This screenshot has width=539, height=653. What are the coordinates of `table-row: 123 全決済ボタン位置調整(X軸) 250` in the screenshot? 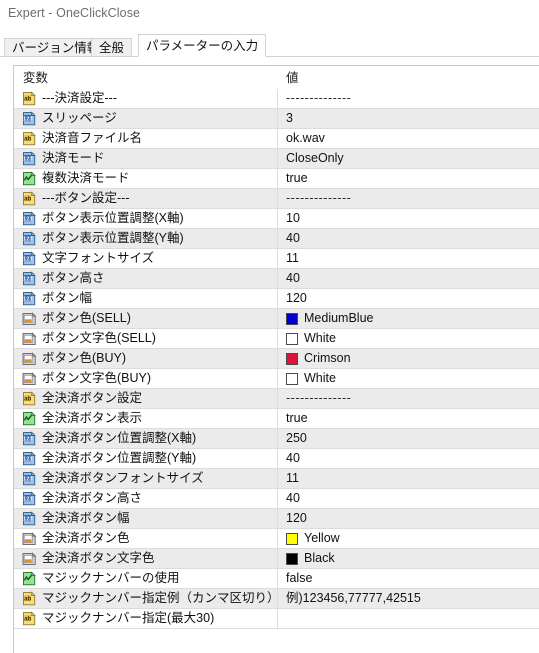 It's located at (276, 439).